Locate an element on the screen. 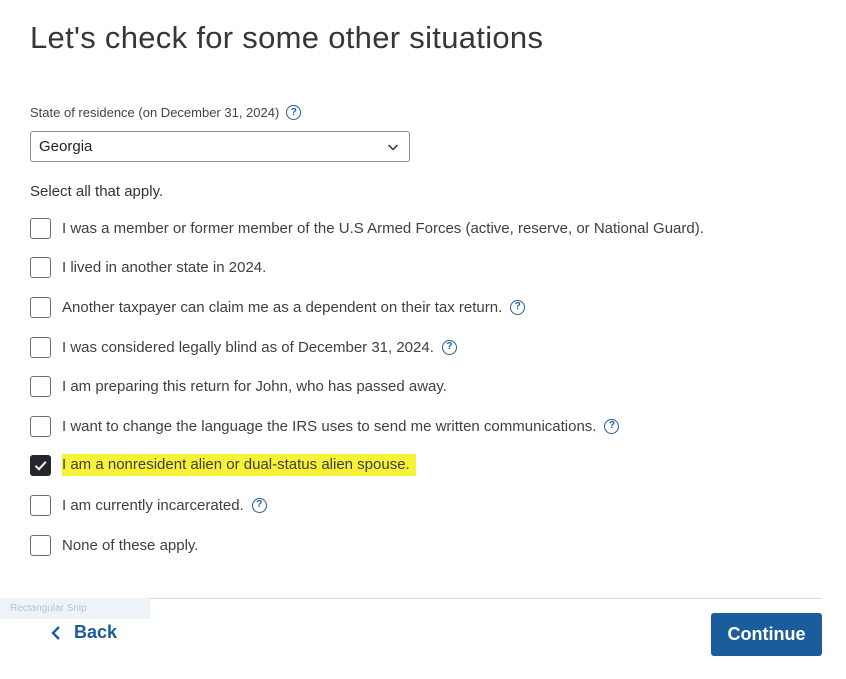  select-all-instructions: Select all that apply. is located at coordinates (97, 191).